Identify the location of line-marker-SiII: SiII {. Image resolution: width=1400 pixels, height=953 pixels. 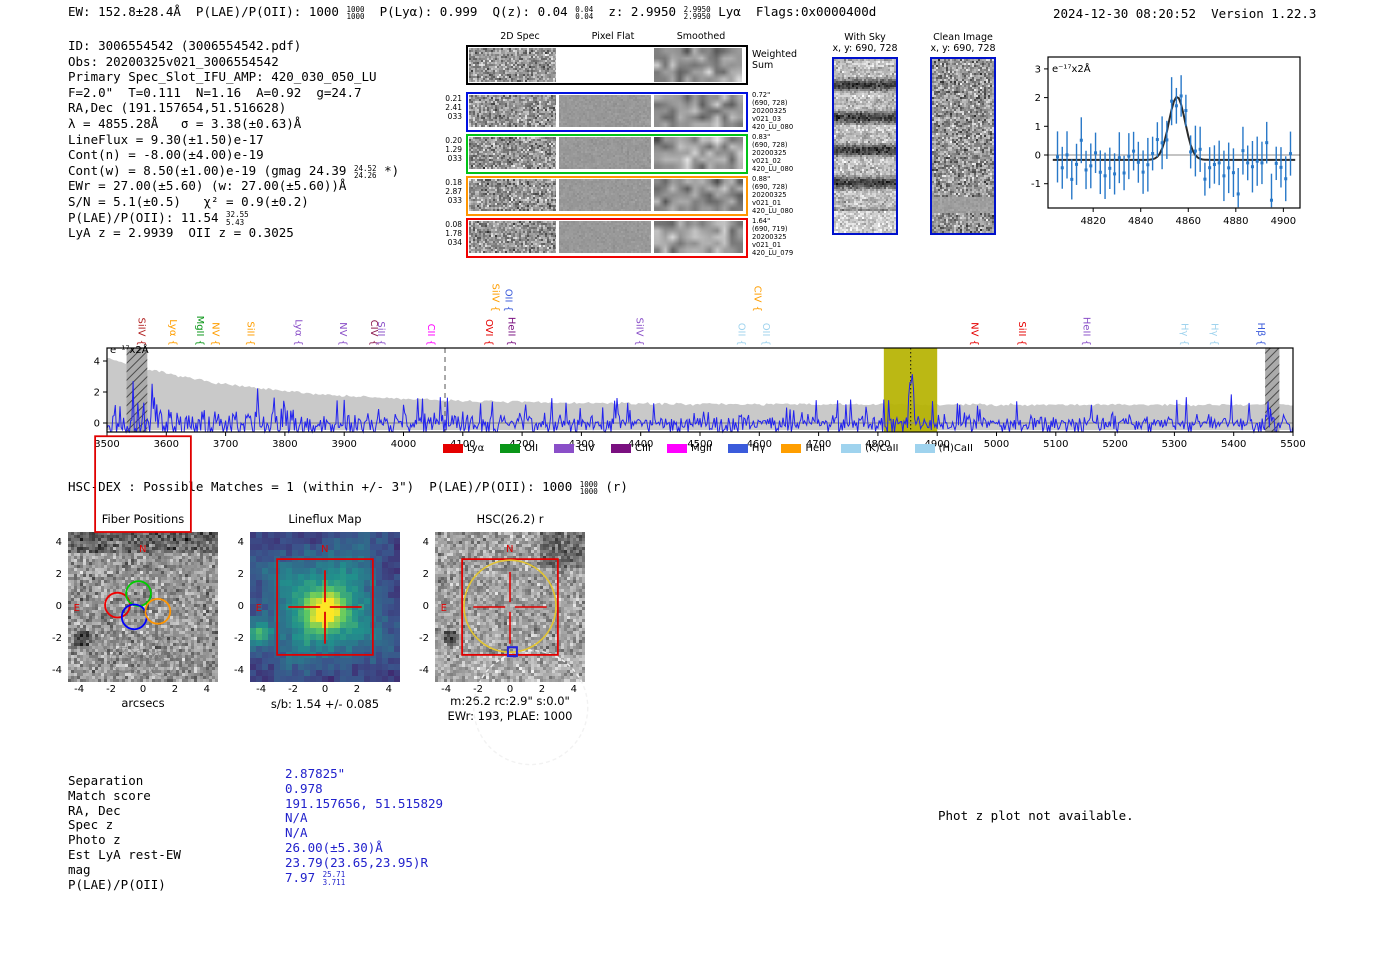
(1021, 333).